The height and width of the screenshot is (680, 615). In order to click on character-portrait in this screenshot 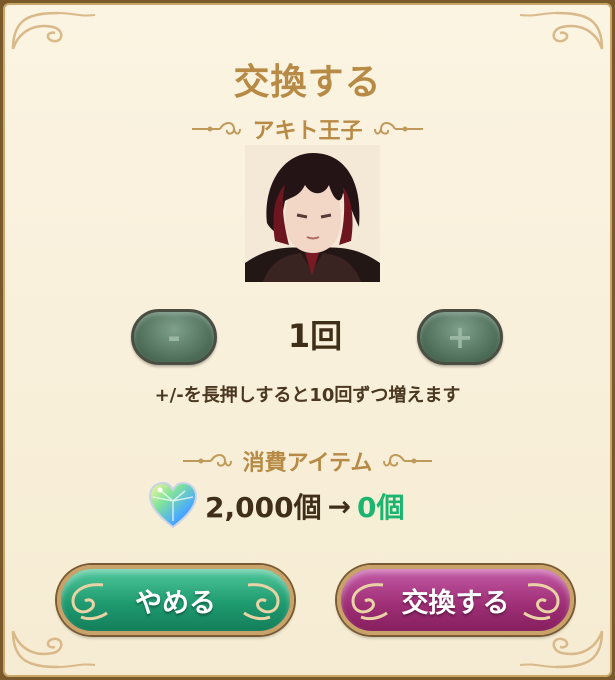, I will do `click(312, 213)`.